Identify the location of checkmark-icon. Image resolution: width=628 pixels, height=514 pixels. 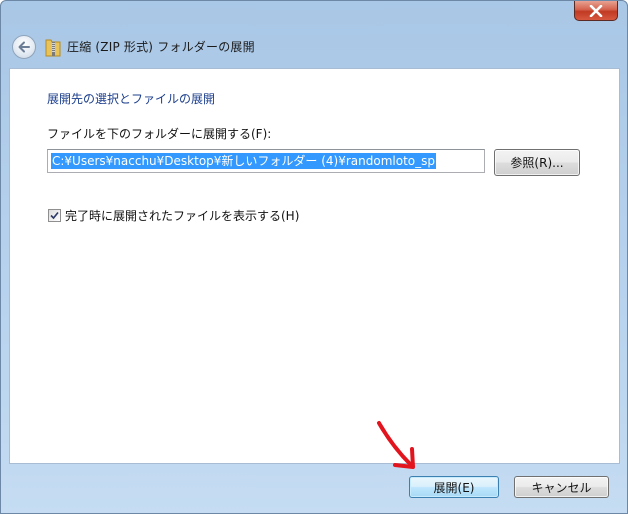
(54, 215).